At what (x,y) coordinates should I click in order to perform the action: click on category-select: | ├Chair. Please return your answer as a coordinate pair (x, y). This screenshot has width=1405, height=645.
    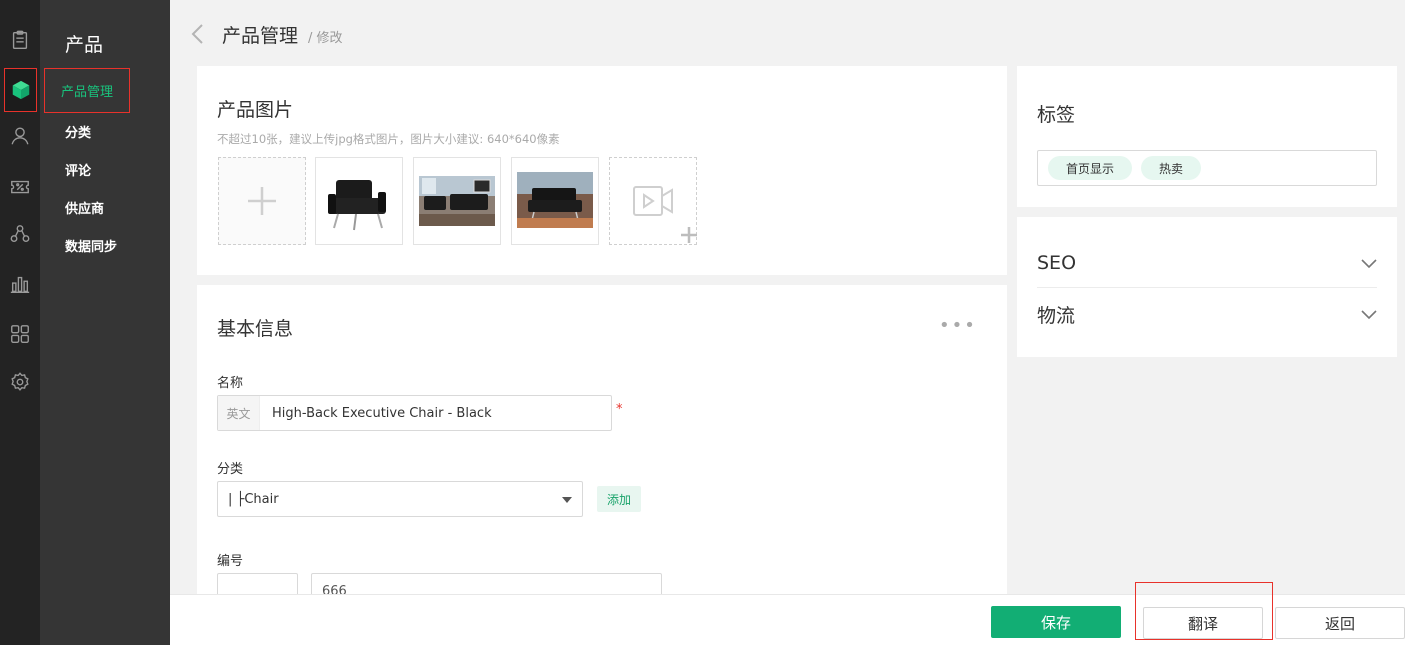
    Looking at the image, I should click on (400, 499).